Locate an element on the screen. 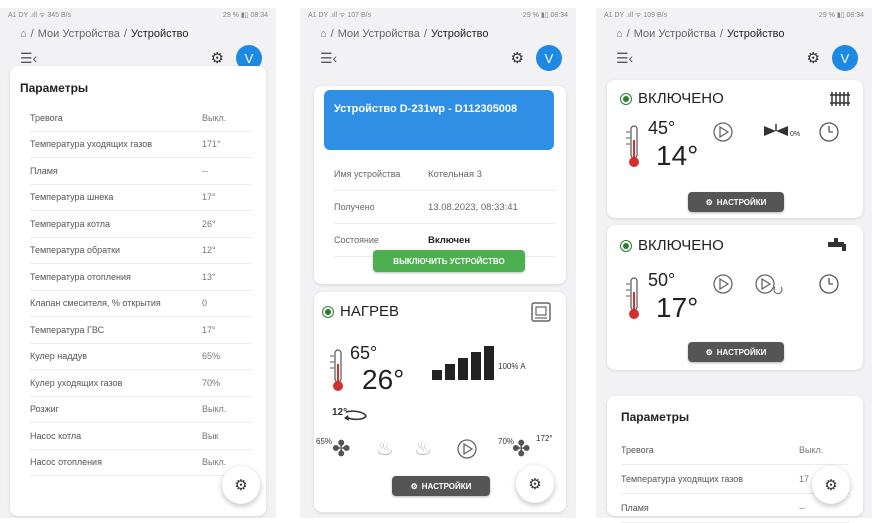 The height and width of the screenshot is (523, 872). table-row: Клапан смесителя, % открытия 0 is located at coordinates (141, 304).